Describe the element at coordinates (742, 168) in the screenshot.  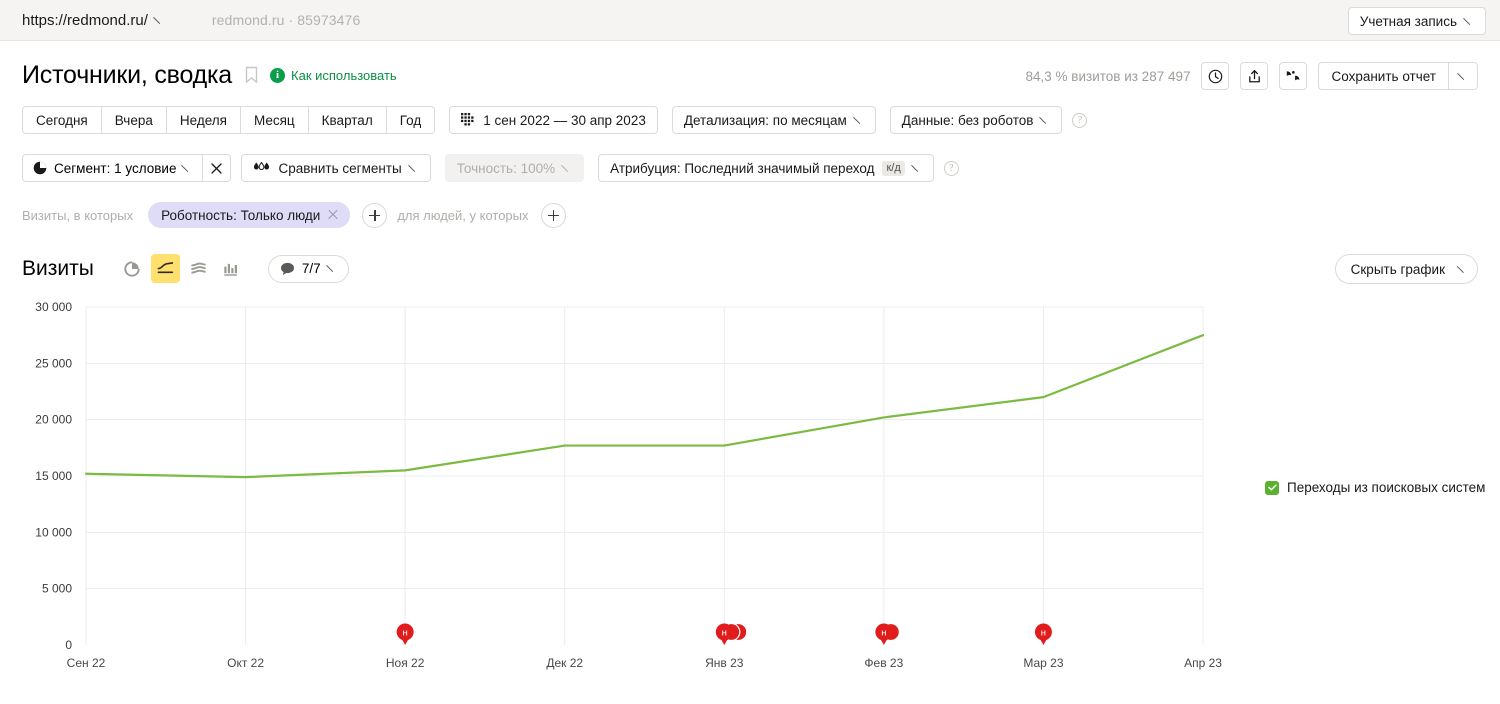
I see `attribution-label: Атрибуция: Последний значимый переход` at that location.